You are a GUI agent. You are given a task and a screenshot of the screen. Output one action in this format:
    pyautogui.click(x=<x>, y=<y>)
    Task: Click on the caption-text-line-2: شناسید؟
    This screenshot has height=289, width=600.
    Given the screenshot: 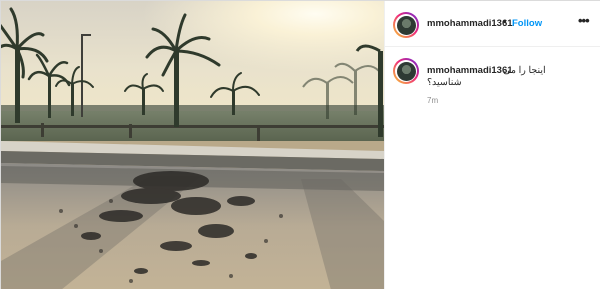 What is the action you would take?
    pyautogui.click(x=444, y=82)
    